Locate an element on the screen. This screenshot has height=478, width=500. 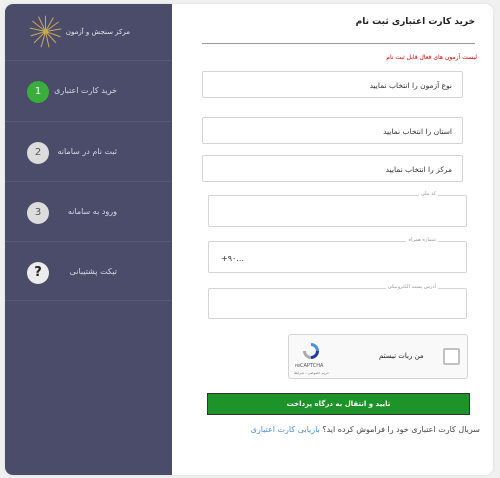
sidebar-step-login: 3 ورود به سامانه is located at coordinates (88, 211).